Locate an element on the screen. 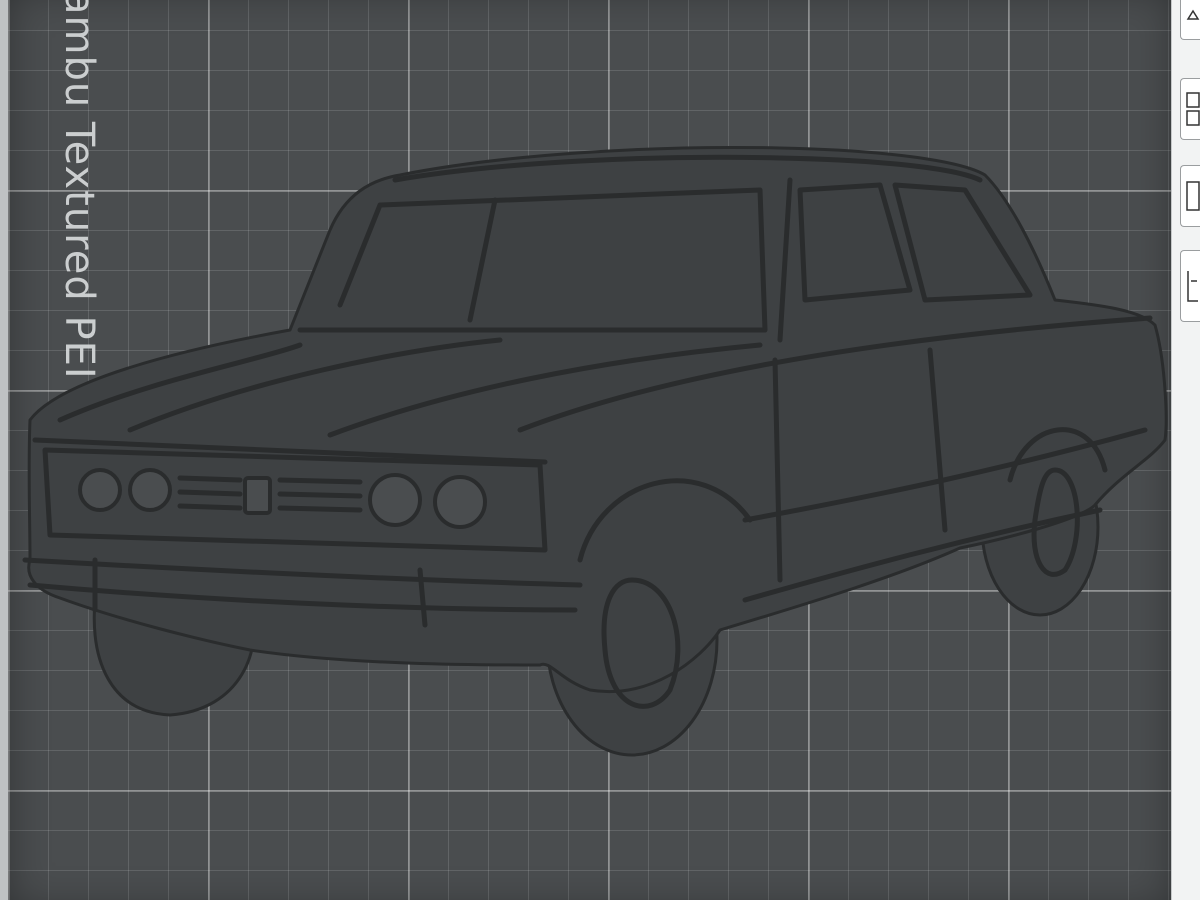 The width and height of the screenshot is (1200, 900). toolbar-button-arrange is located at coordinates (1190, 109).